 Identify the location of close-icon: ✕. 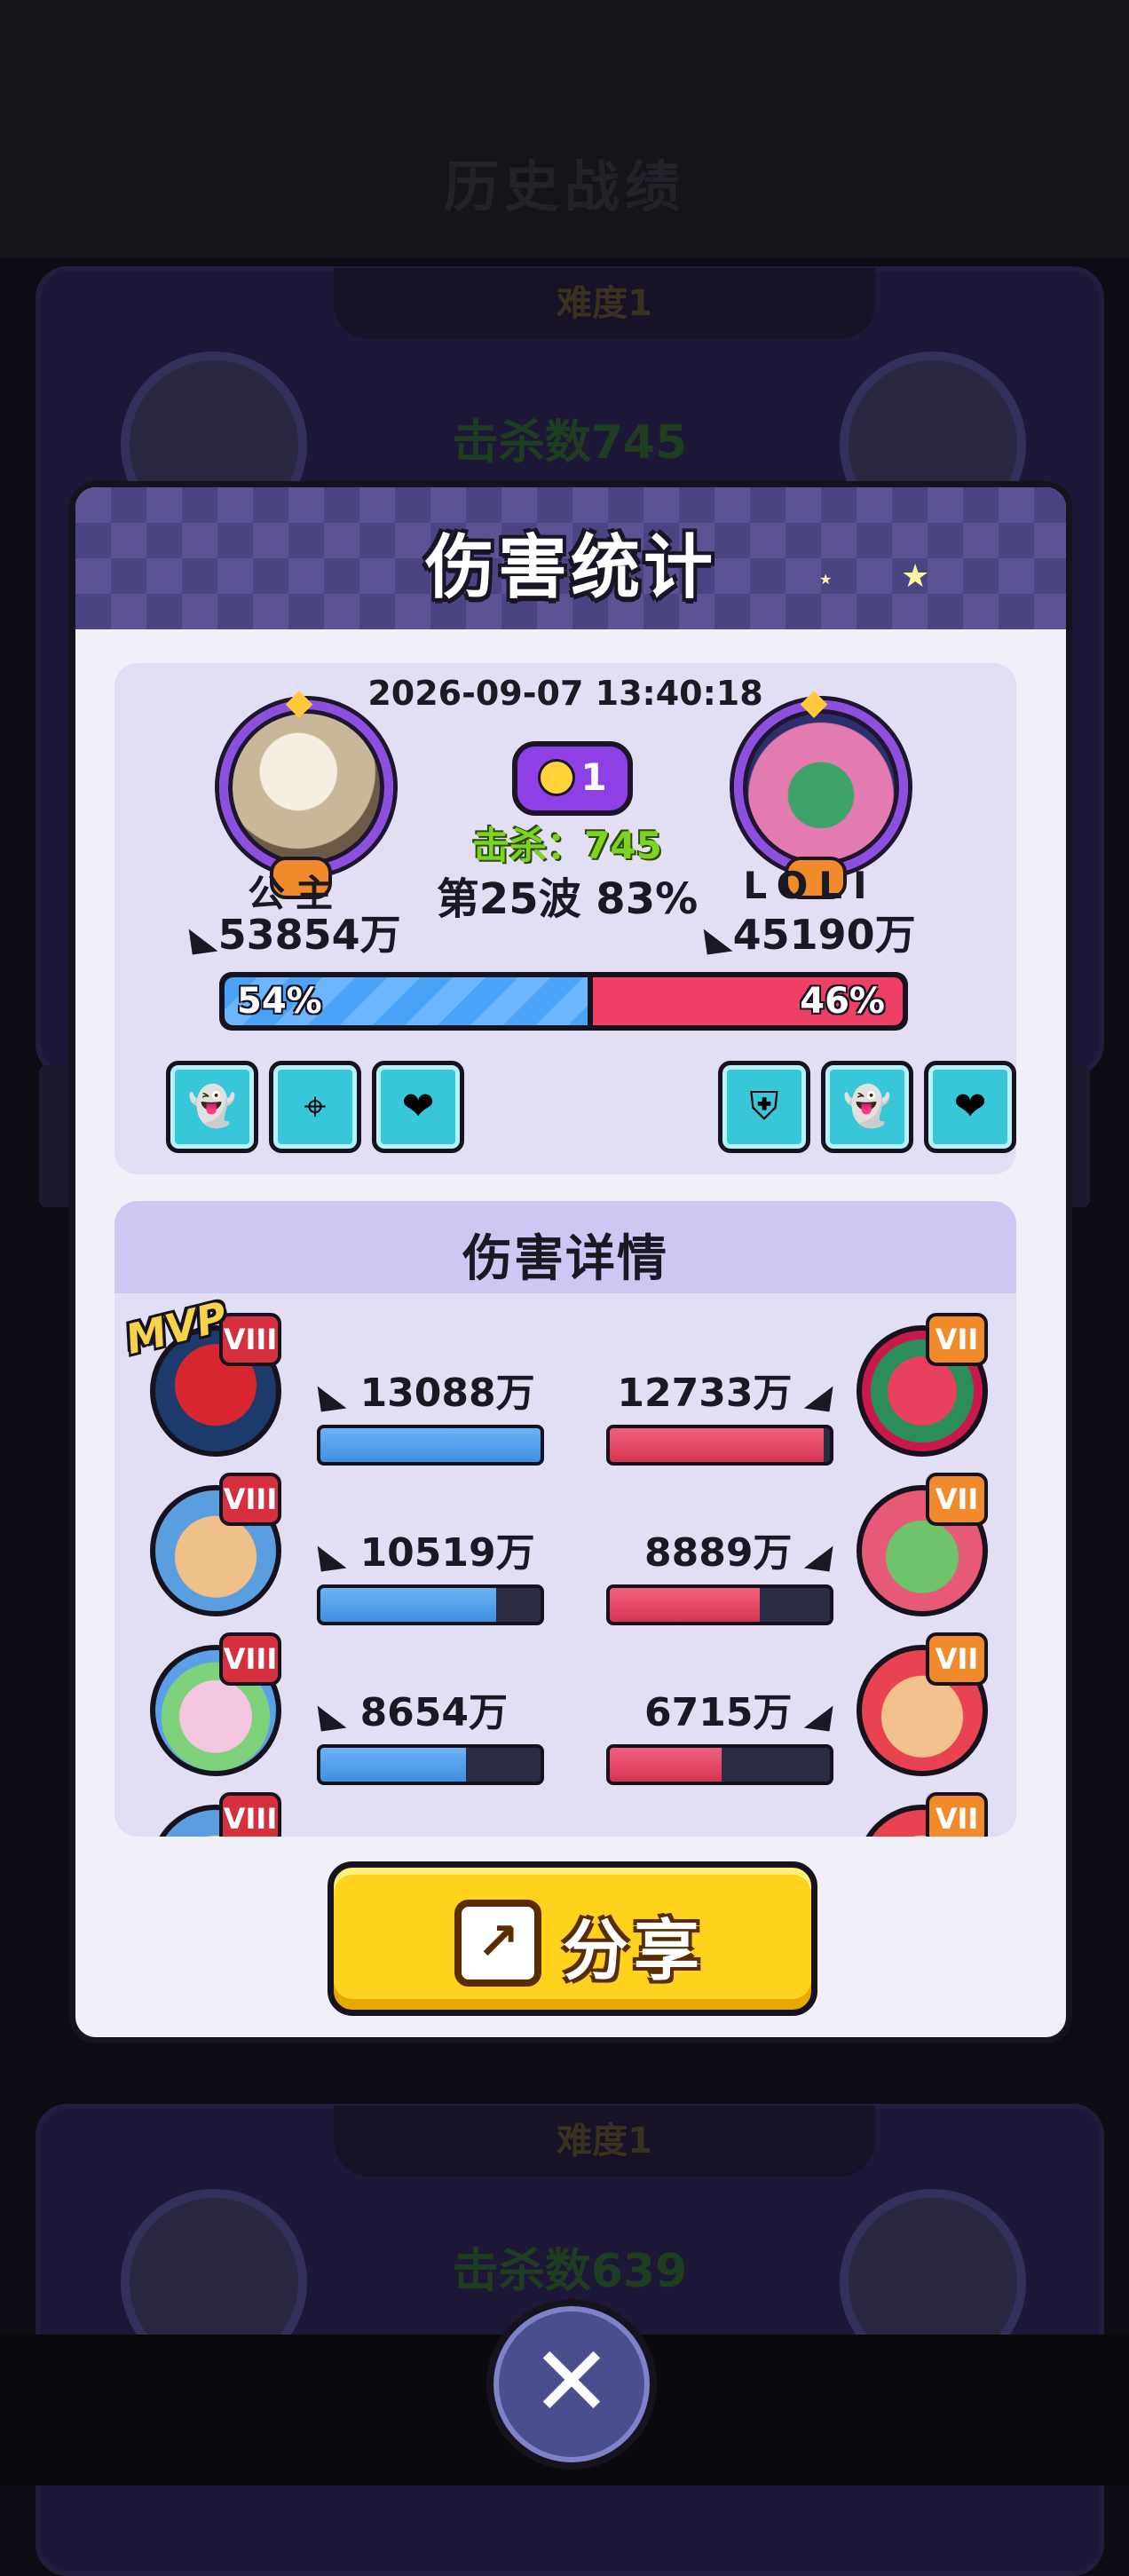
(571, 2381).